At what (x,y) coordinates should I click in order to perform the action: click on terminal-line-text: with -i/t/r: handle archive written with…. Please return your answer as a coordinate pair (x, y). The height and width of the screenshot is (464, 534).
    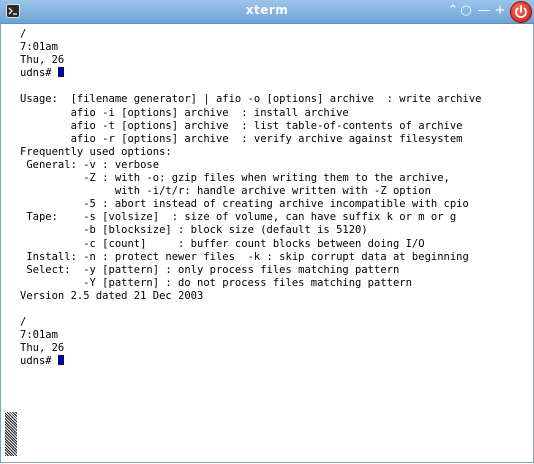
    Looking at the image, I should click on (225, 191).